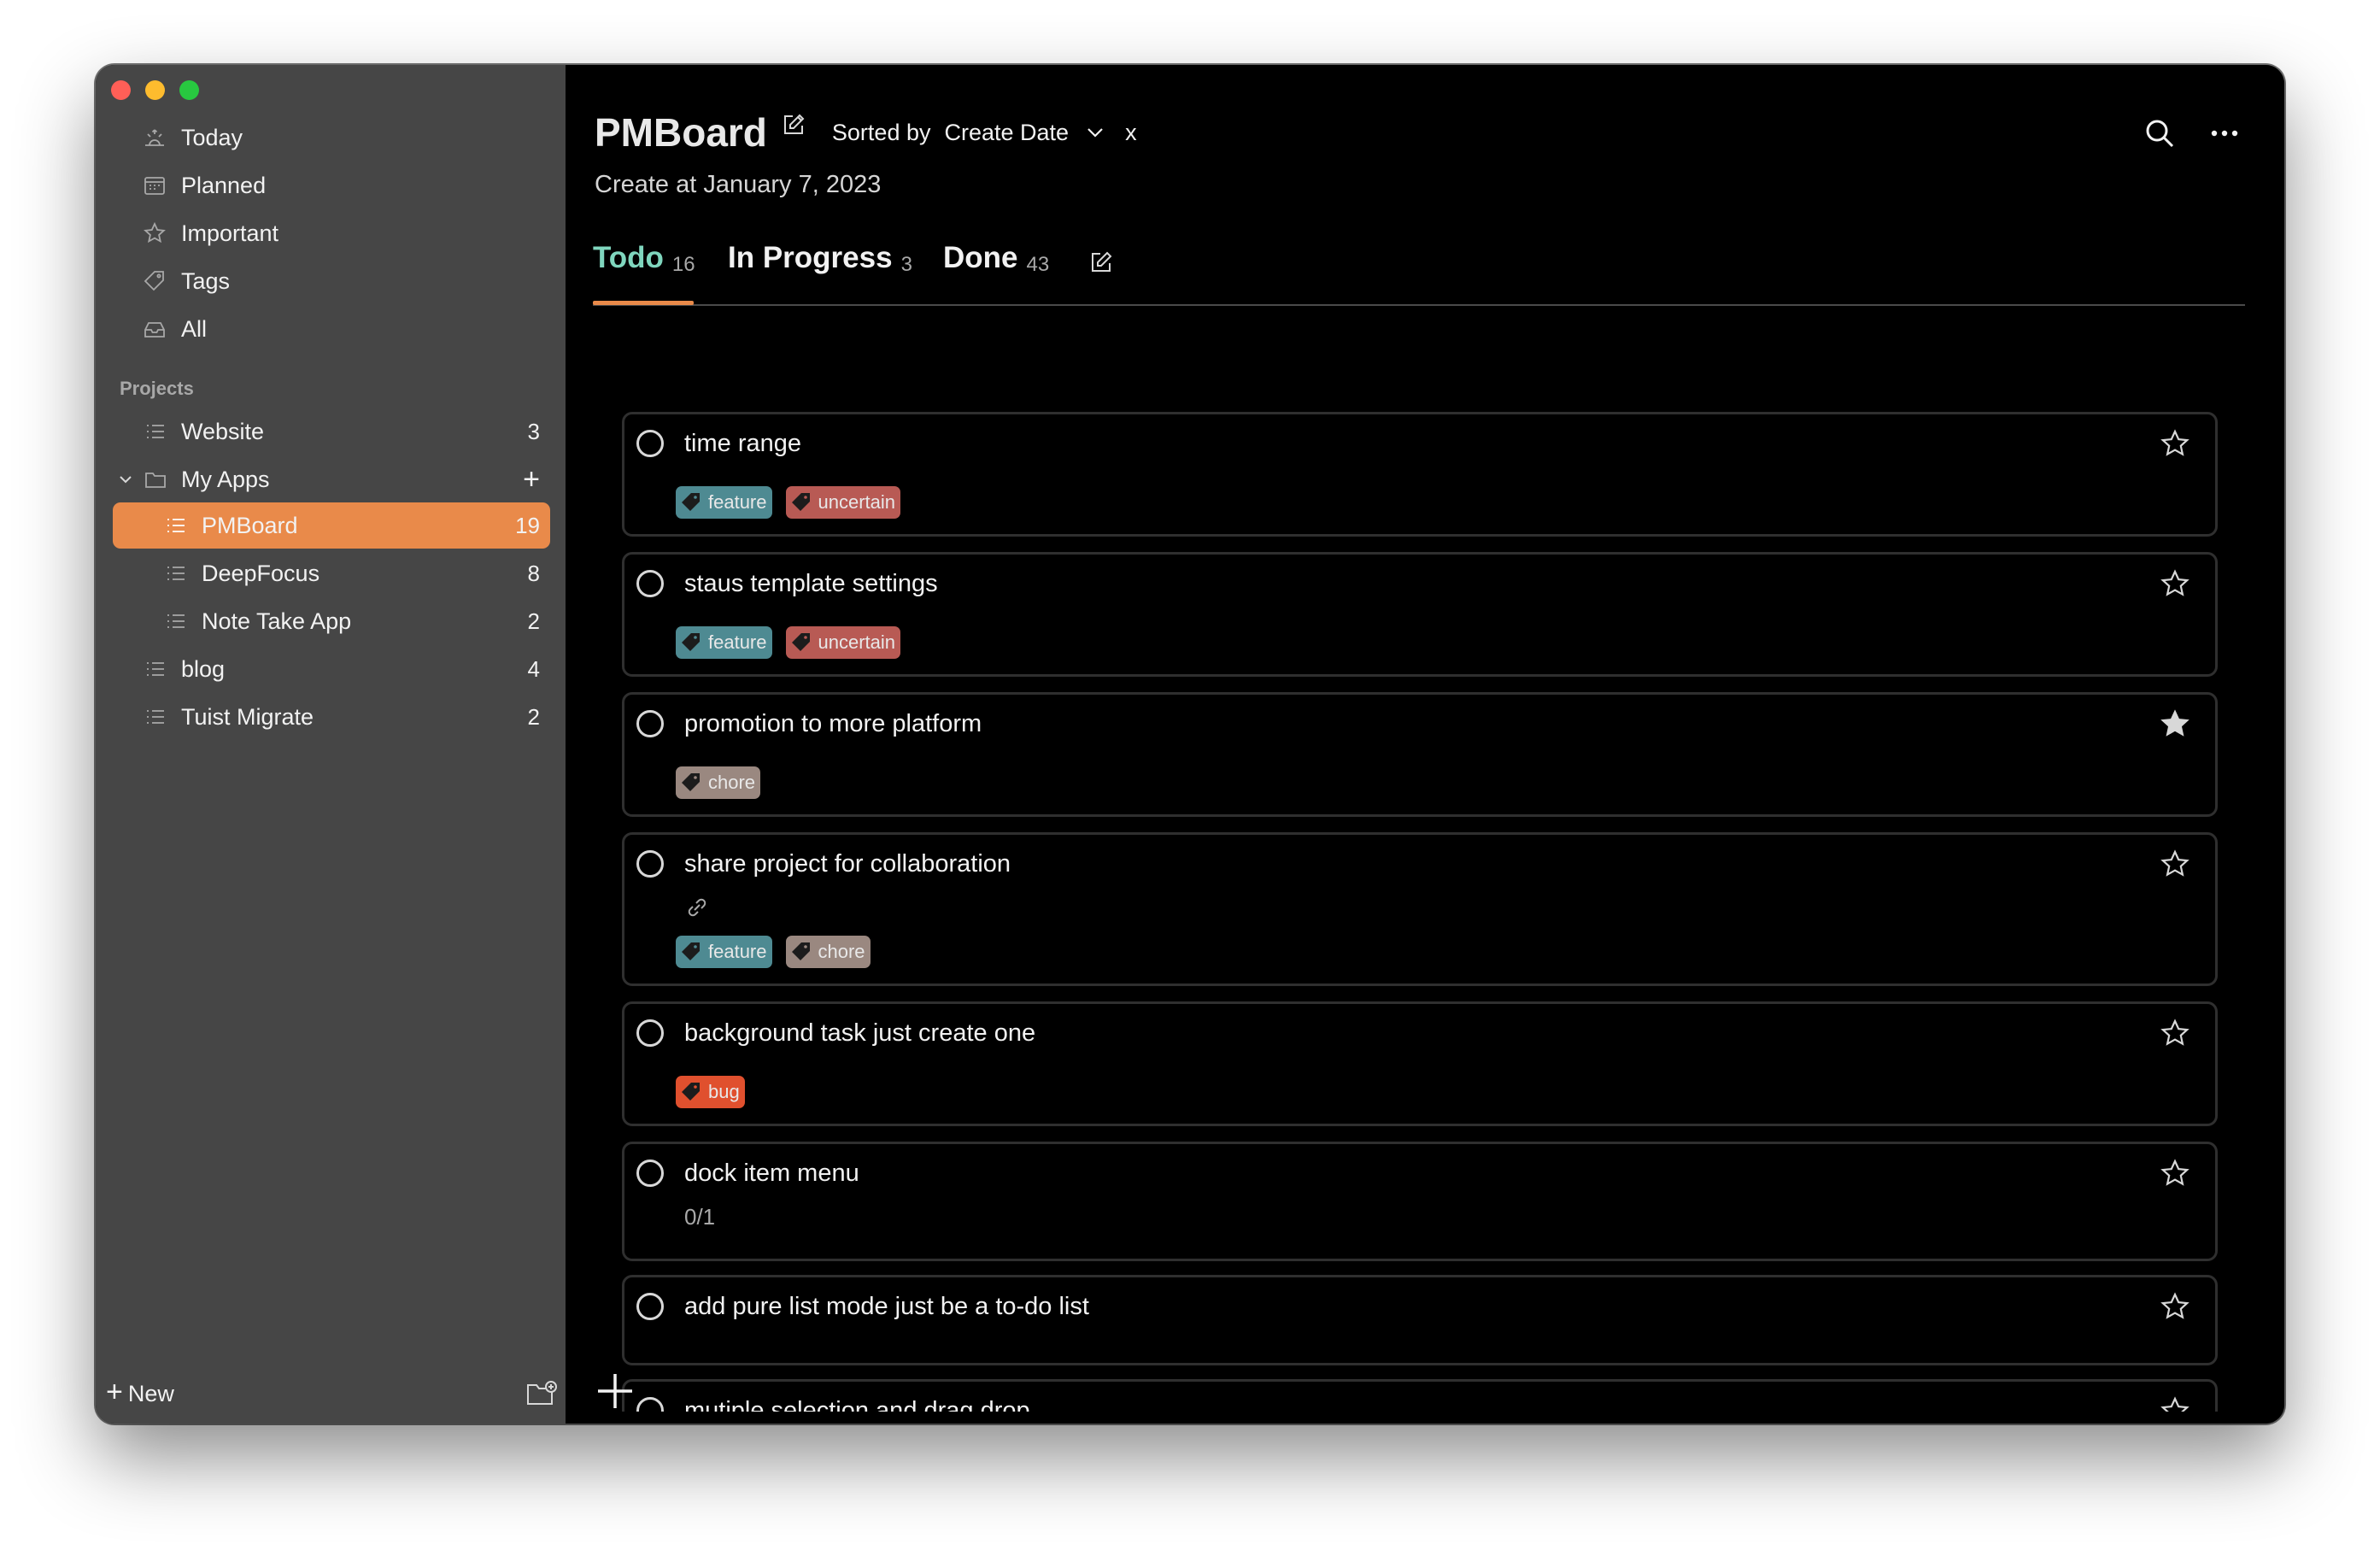  What do you see at coordinates (195, 329) in the screenshot?
I see `nav-label: All` at bounding box center [195, 329].